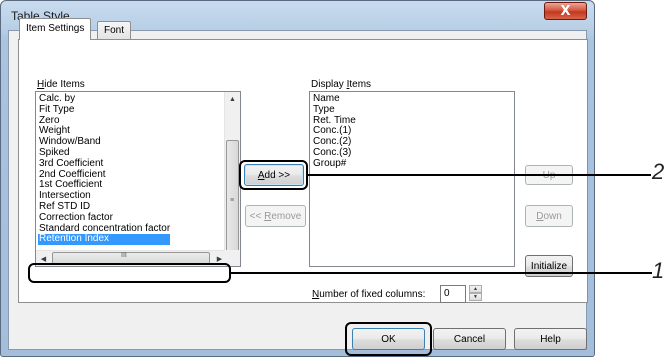 The image size is (665, 359). Describe the element at coordinates (104, 110) in the screenshot. I see `list-item: Fit Type` at that location.